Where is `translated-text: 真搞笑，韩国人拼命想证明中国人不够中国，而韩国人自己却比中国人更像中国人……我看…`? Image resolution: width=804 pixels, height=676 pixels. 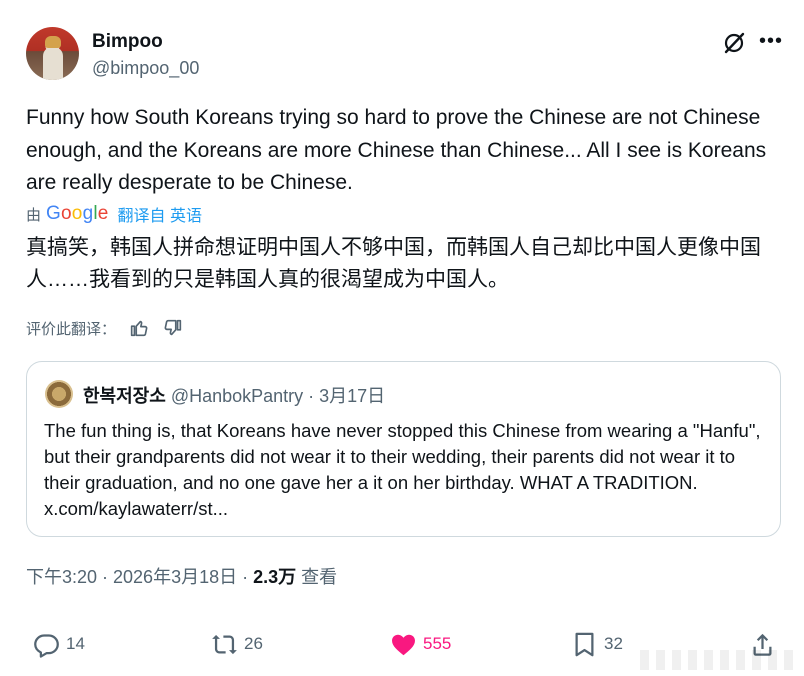
translated-text: 真搞笑，韩国人拼命想证明中国人不够中国，而韩国人自己却比中国人更像中国人……我看… is located at coordinates (393, 263).